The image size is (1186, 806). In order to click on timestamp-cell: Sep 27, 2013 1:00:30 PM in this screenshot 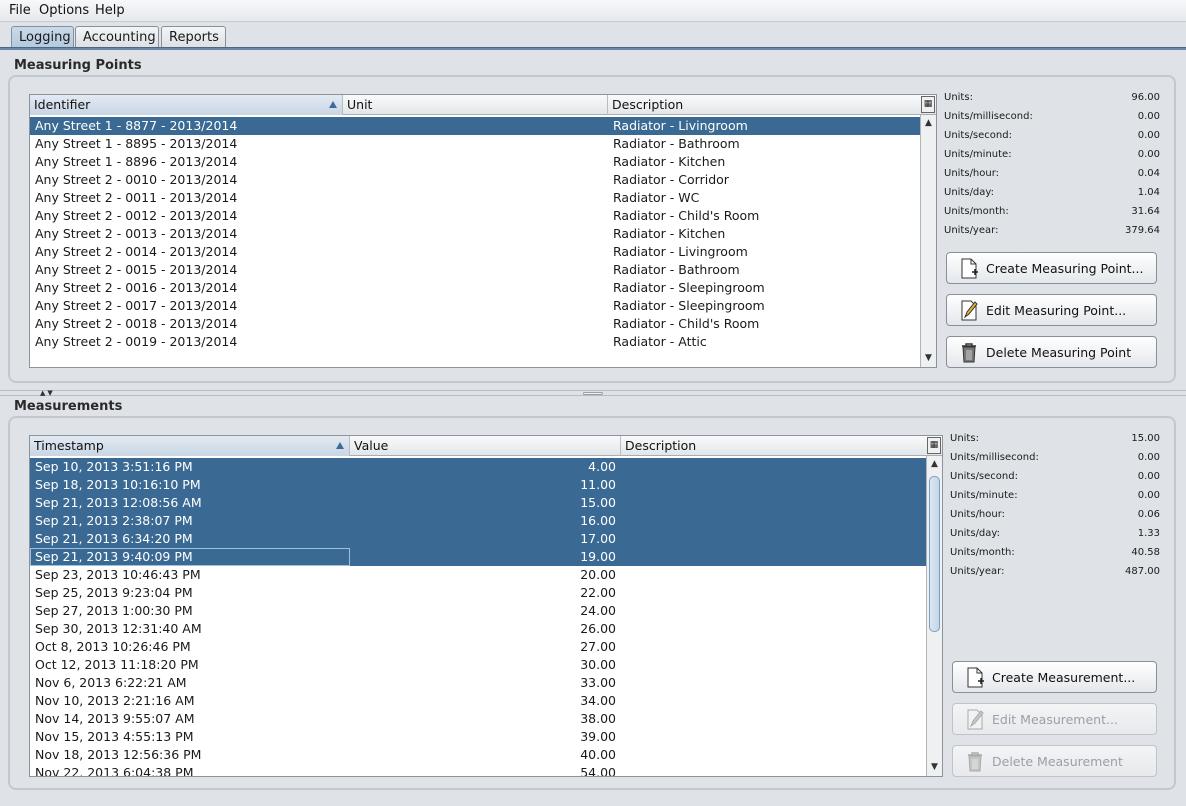, I will do `click(114, 610)`.